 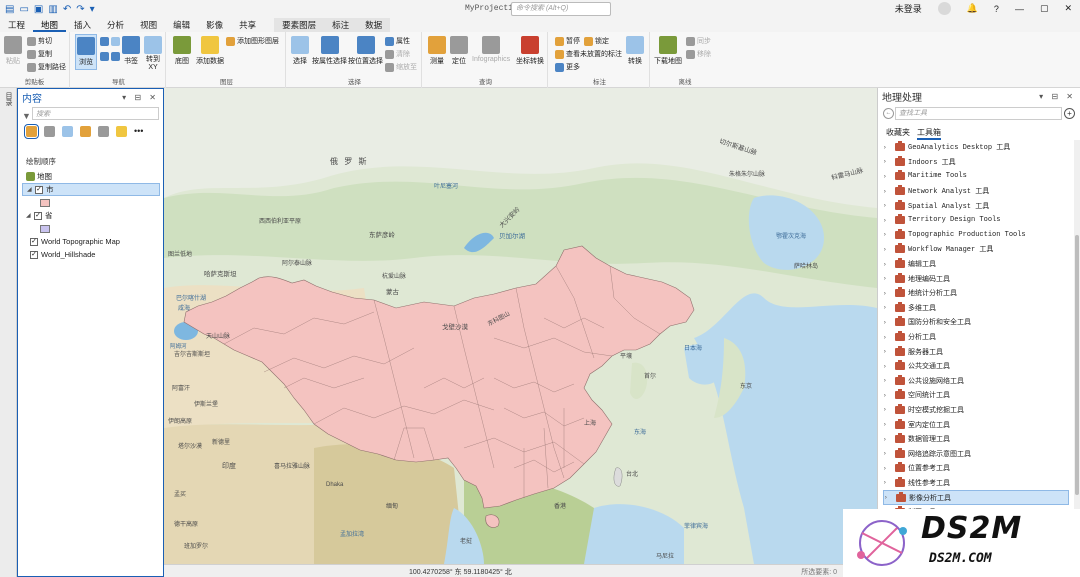 I want to click on city-swatch, so click(x=45, y=202).